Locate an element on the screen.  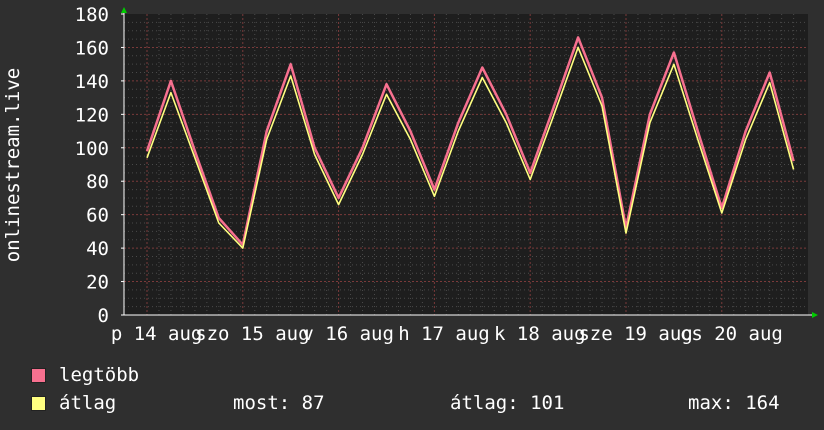
legend-swatch-avg is located at coordinates (38, 403).